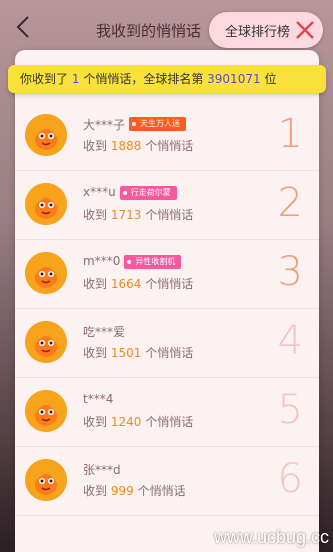 Image resolution: width=333 pixels, height=552 pixels. What do you see at coordinates (167, 136) in the screenshot?
I see `list-item: 大***子 天生万人迷 收到 1888 个悄悄话 1` at bounding box center [167, 136].